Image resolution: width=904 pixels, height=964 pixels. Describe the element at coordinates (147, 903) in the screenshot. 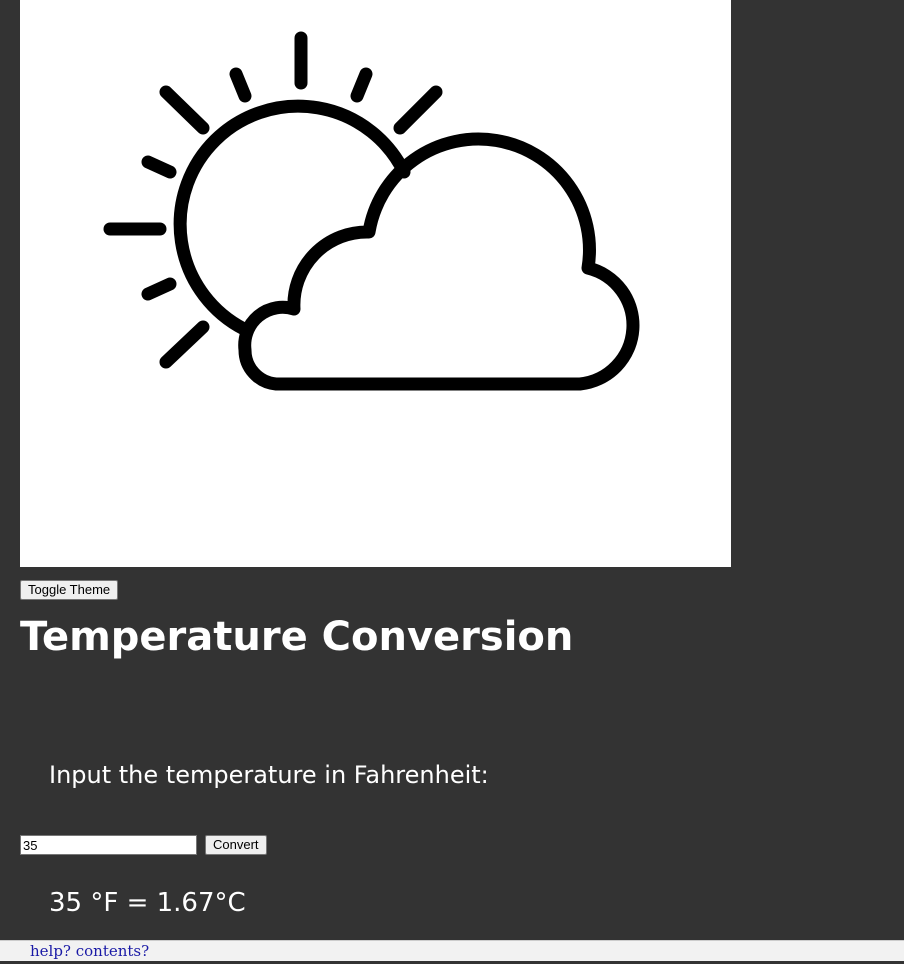

I see `conversion-result: 35 °F = 1.67°C` at that location.